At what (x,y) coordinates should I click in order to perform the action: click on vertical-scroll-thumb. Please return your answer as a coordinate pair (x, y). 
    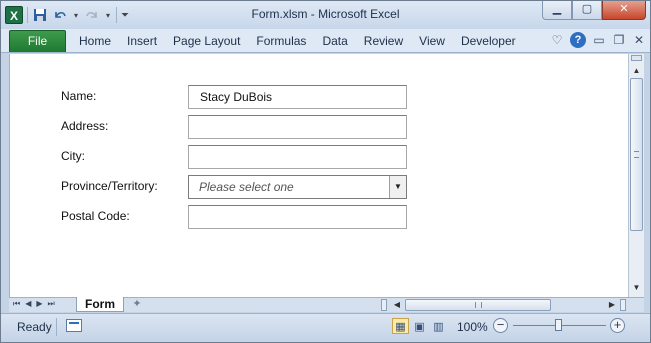
    Looking at the image, I should click on (636, 154).